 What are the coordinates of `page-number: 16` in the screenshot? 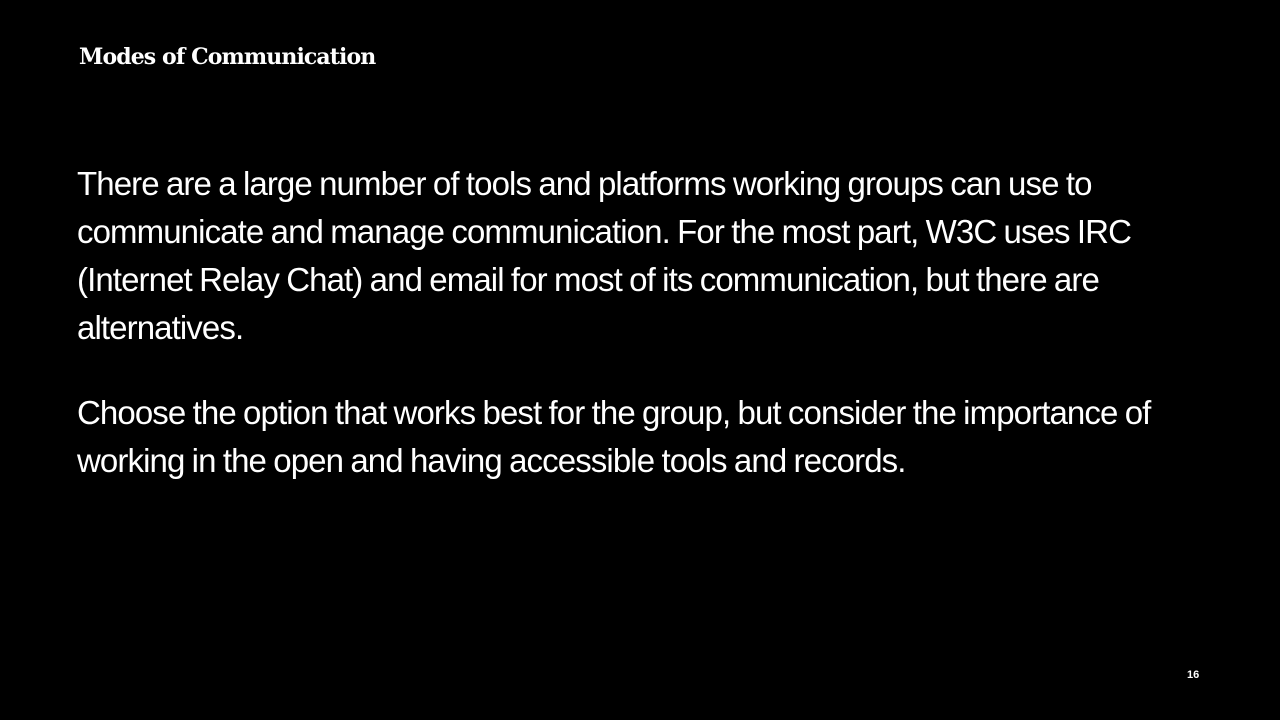 It's located at (1193, 675).